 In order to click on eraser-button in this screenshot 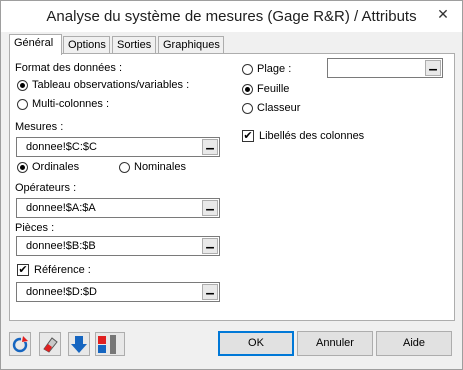, I will do `click(50, 344)`.